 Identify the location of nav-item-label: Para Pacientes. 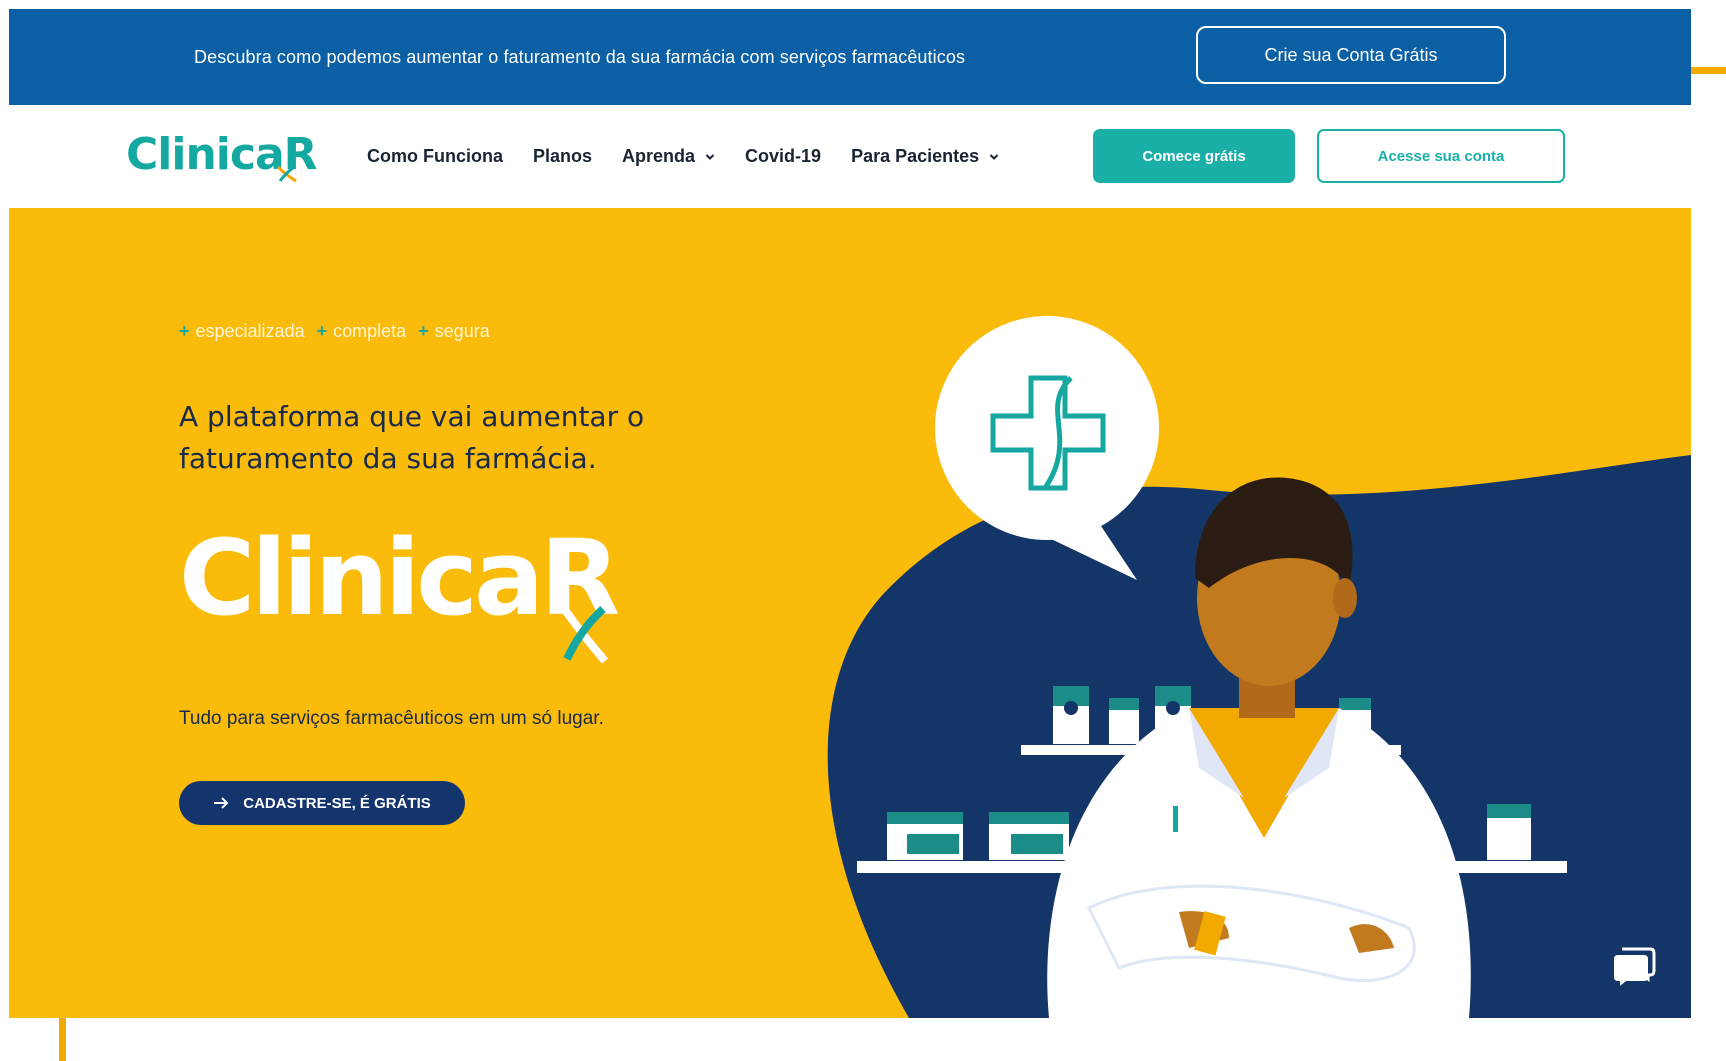
(915, 156).